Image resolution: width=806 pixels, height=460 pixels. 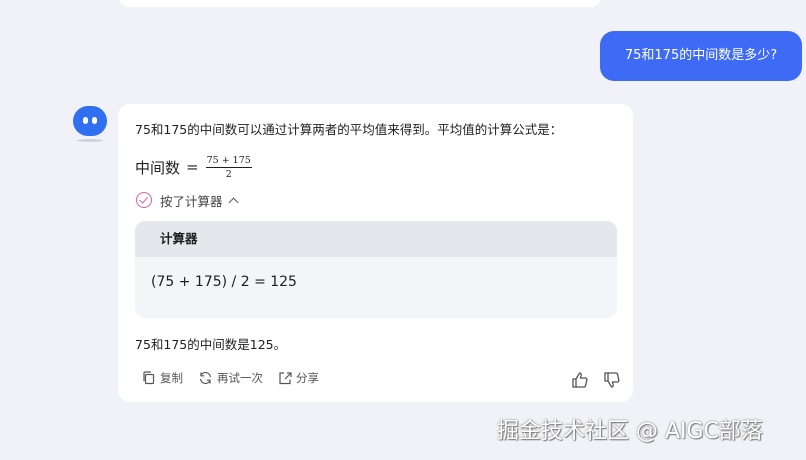 I want to click on feedback-buttons, so click(x=590, y=380).